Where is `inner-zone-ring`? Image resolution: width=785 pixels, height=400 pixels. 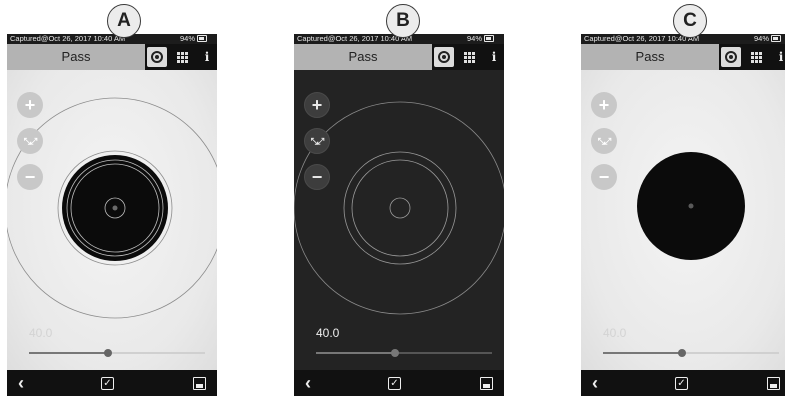 inner-zone-ring is located at coordinates (400, 208).